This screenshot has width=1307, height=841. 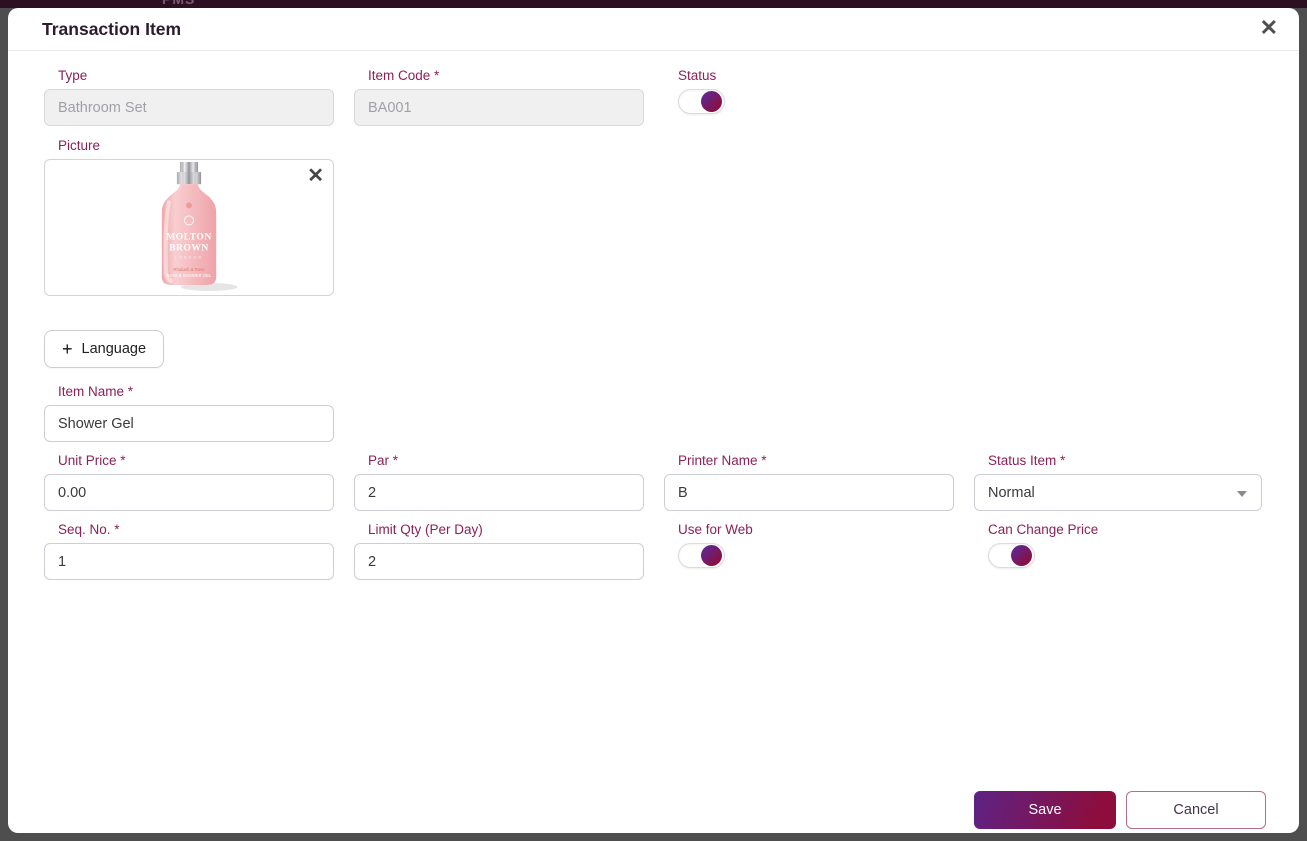 I want to click on status-label: Status, so click(x=697, y=75).